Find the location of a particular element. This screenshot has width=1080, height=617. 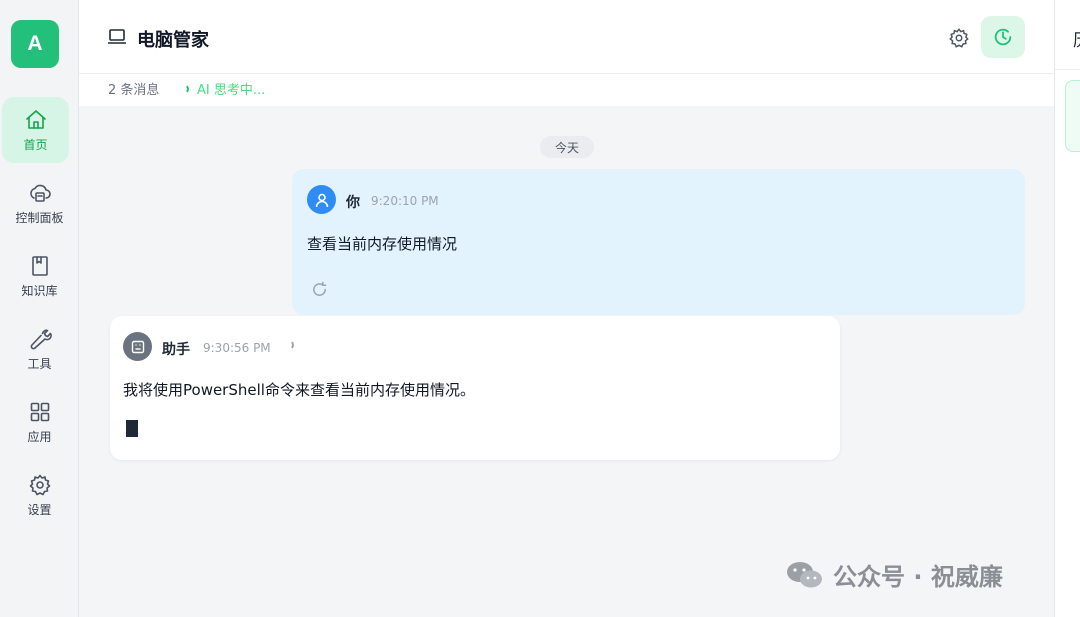

sidebar-item-label: 应用 is located at coordinates (39, 436).